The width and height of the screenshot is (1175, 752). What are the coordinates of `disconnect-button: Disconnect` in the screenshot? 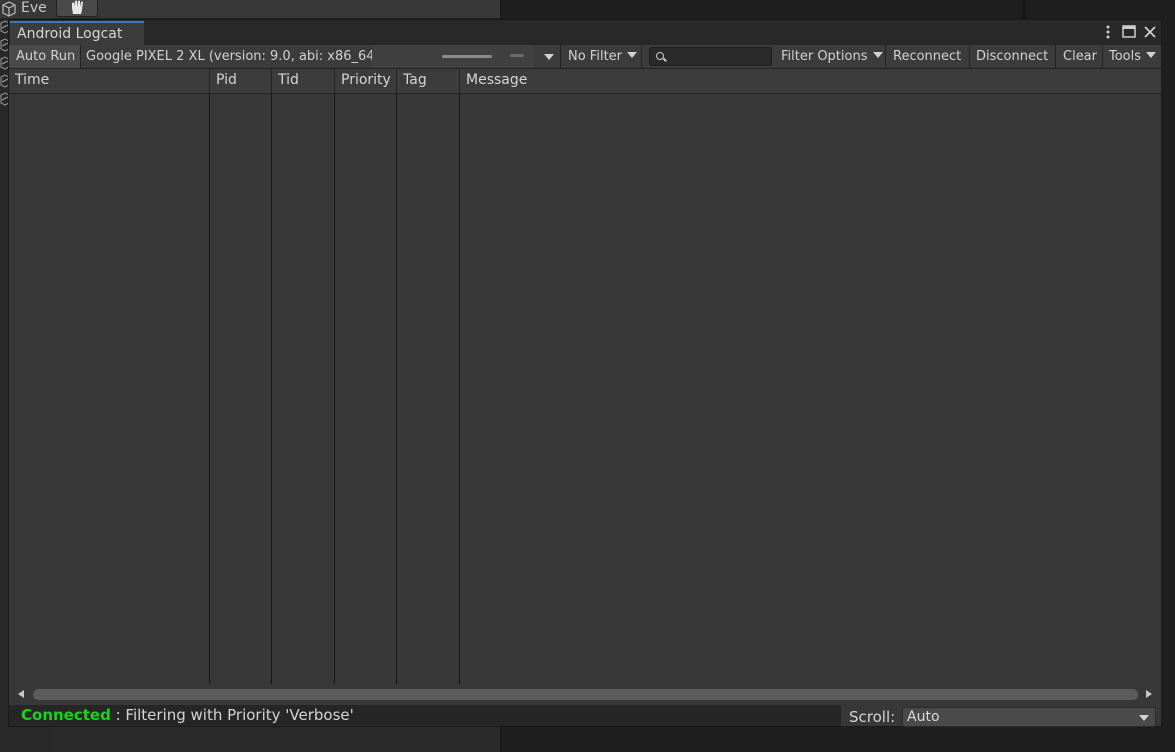 It's located at (1013, 56).